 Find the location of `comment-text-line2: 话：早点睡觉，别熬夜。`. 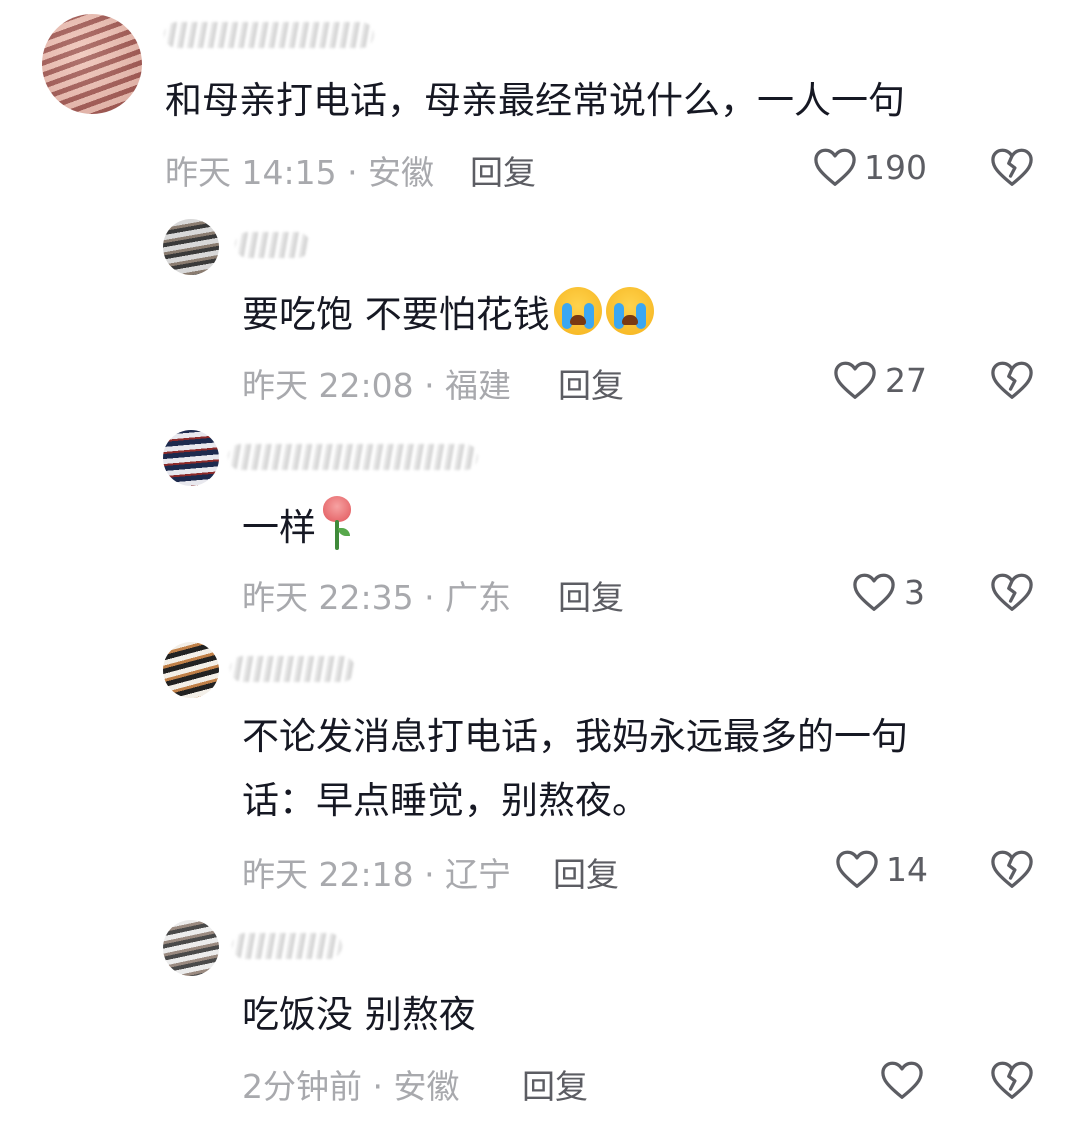

comment-text-line2: 话：早点睡觉，别熬夜。 is located at coordinates (445, 800).